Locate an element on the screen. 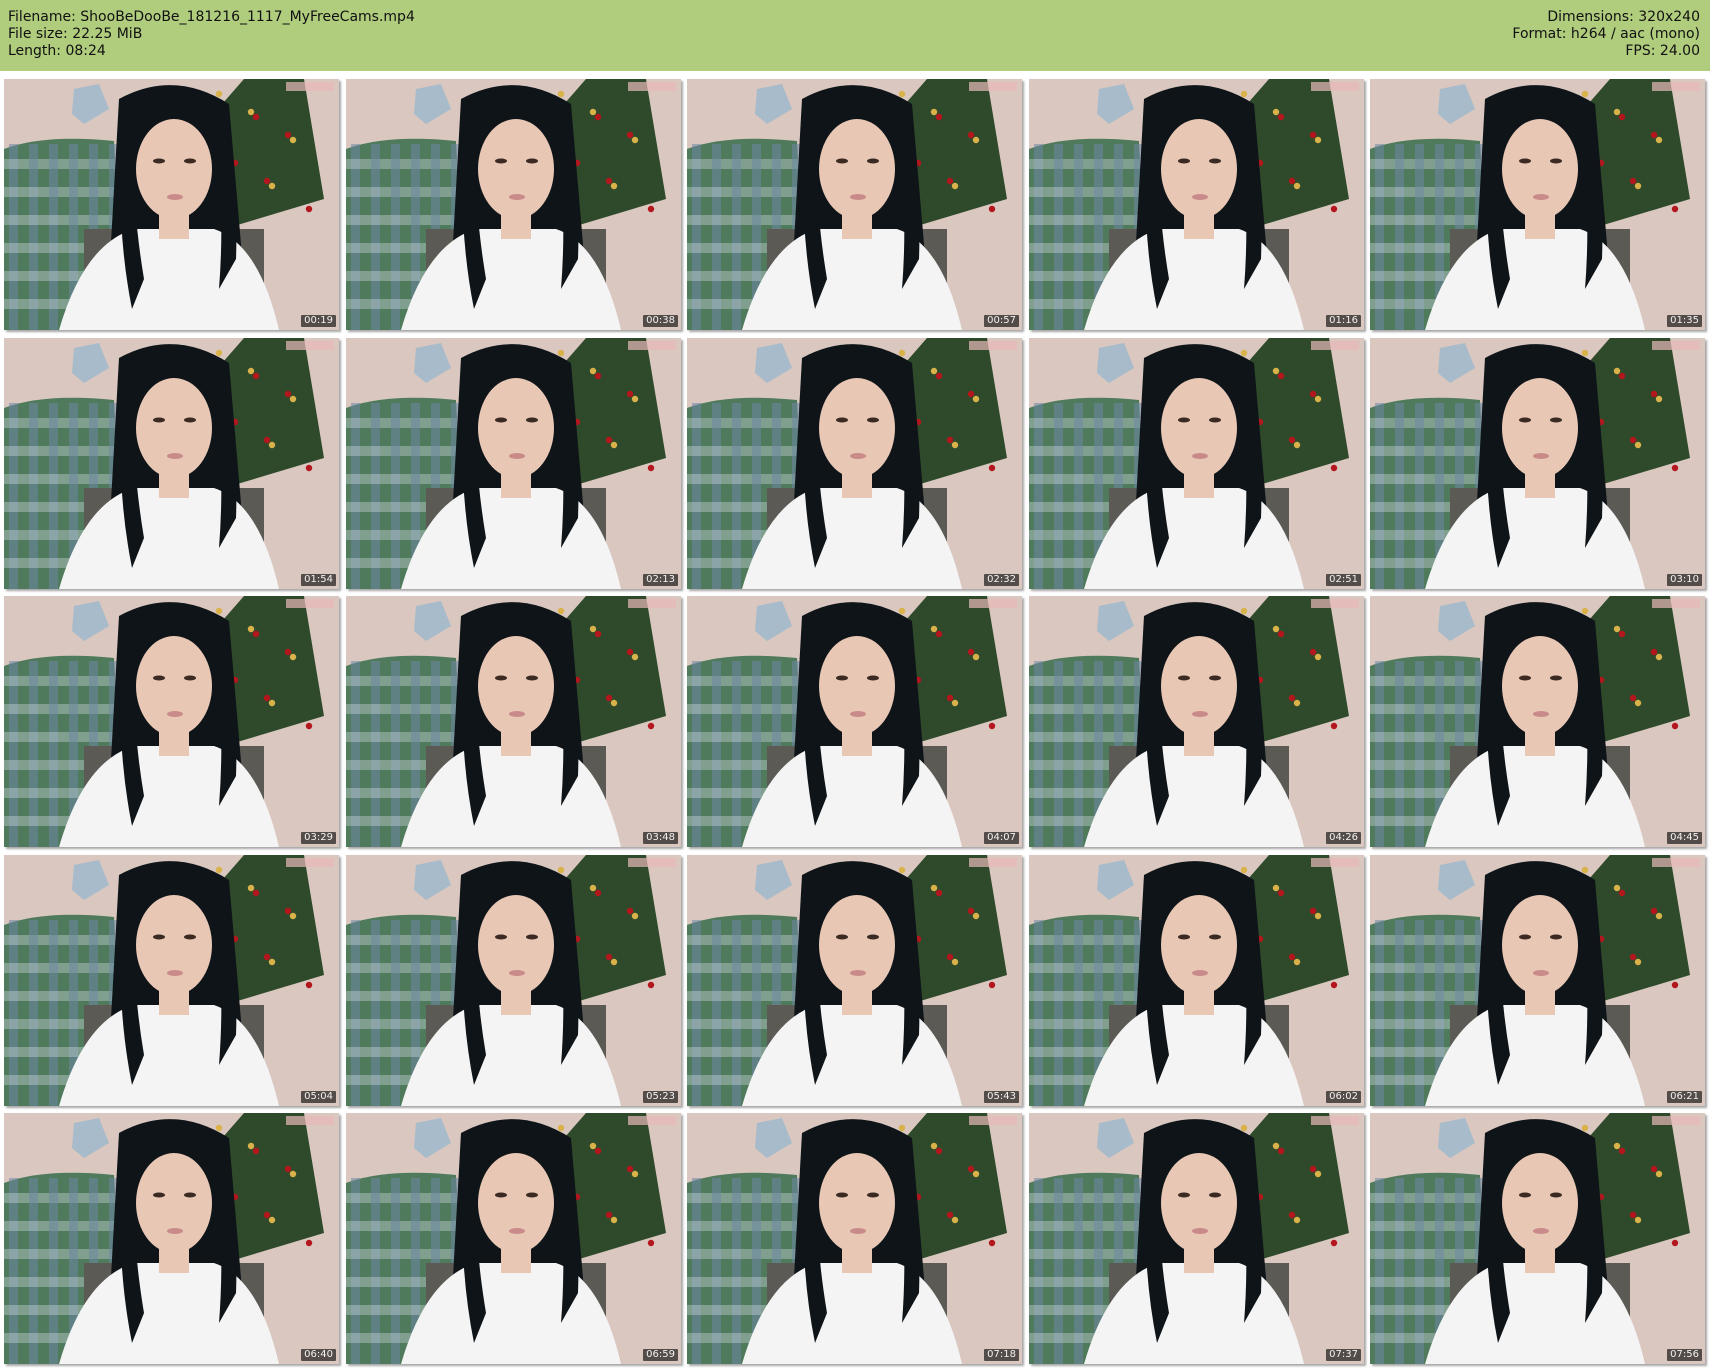  timestamp-label: 00:19 is located at coordinates (318, 321).